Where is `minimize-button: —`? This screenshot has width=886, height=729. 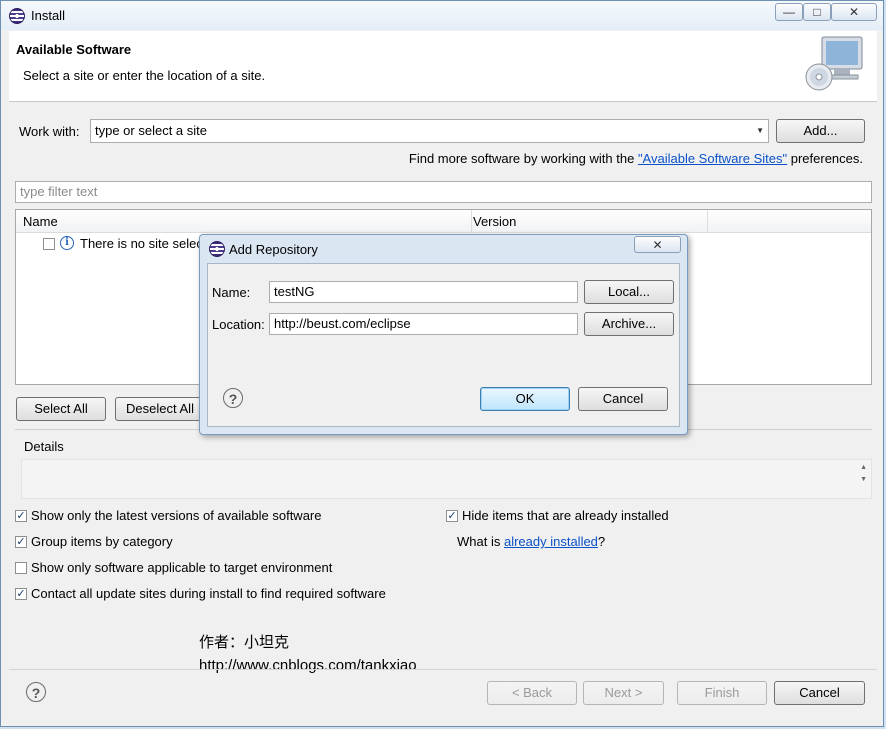
minimize-button: — is located at coordinates (789, 12).